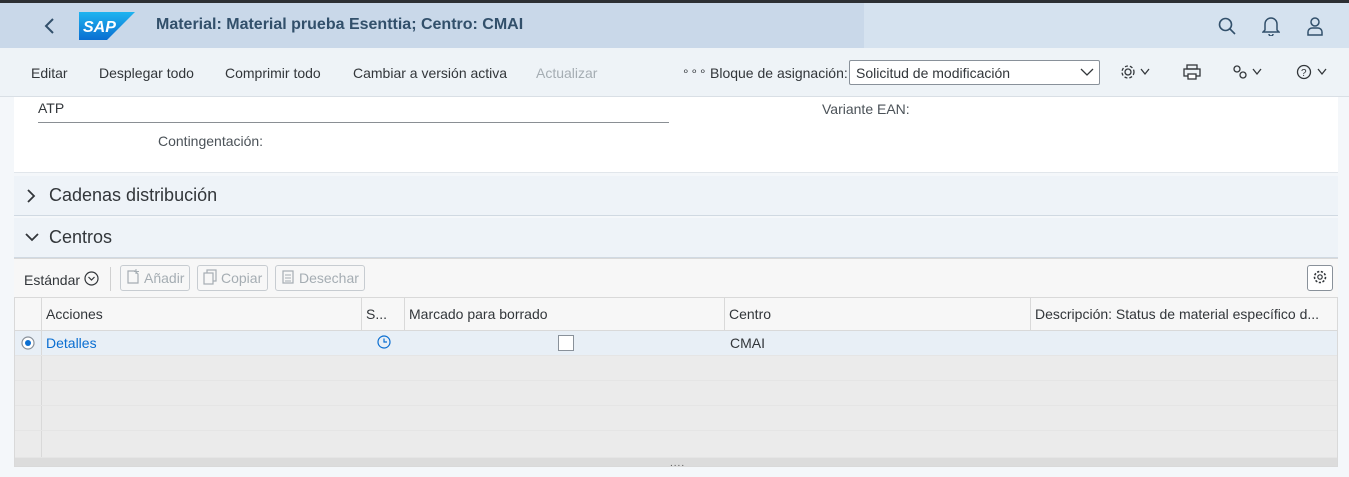 The width and height of the screenshot is (1349, 477). Describe the element at coordinates (566, 344) in the screenshot. I see `marcado-borrado-checkbox` at that location.